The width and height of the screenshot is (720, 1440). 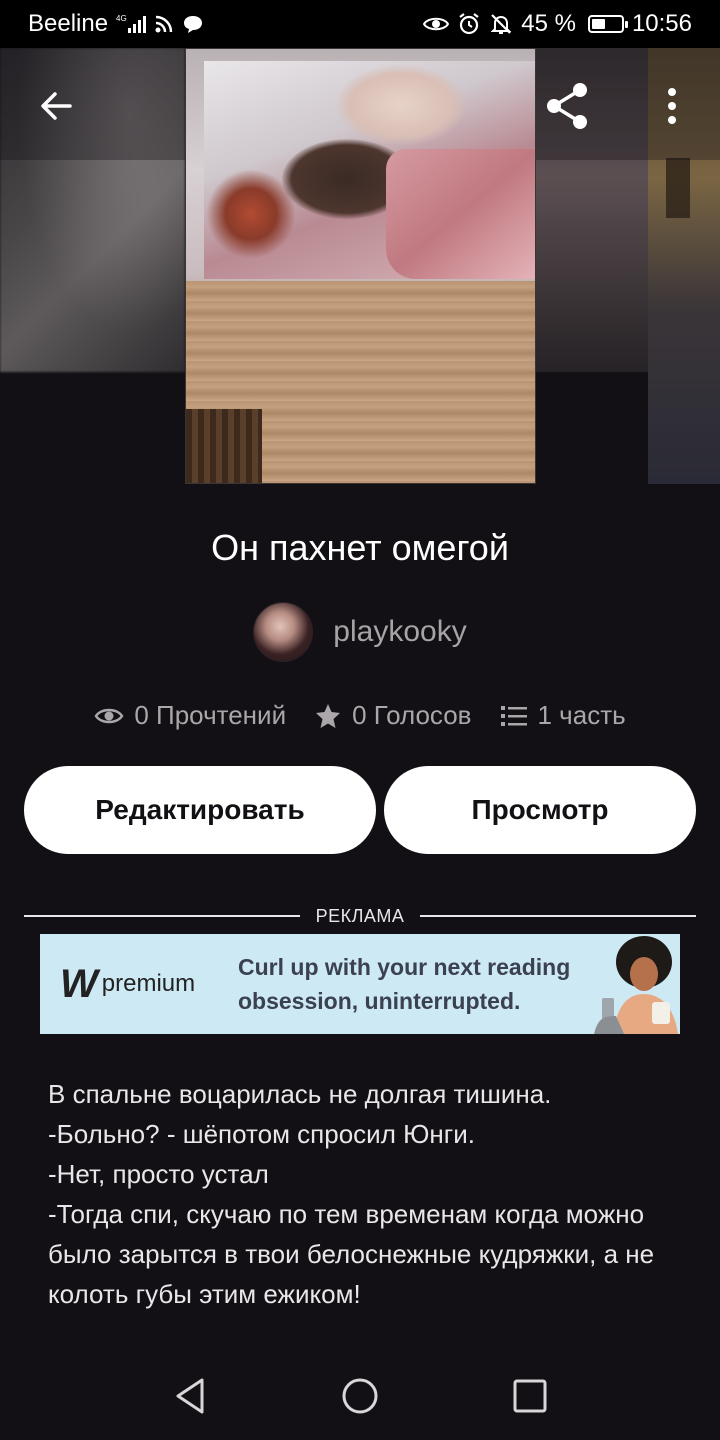 I want to click on carrier-label: Beeline, so click(x=68, y=23).